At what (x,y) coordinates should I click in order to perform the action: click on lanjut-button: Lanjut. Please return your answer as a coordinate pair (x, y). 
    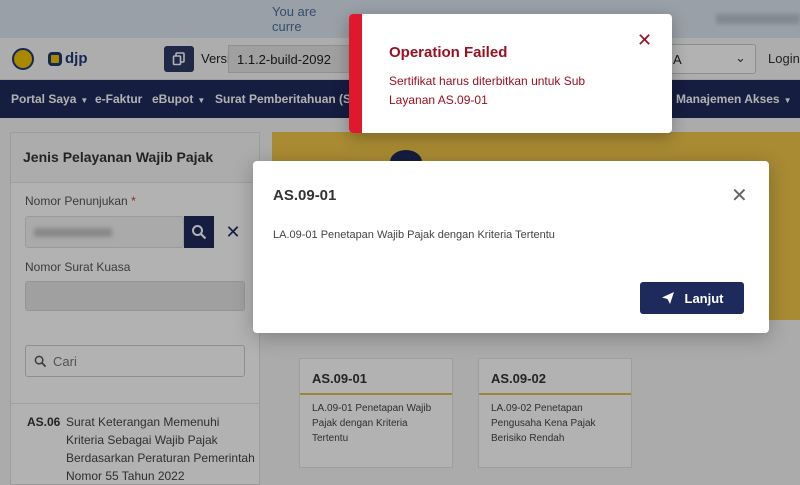
    Looking at the image, I should click on (692, 298).